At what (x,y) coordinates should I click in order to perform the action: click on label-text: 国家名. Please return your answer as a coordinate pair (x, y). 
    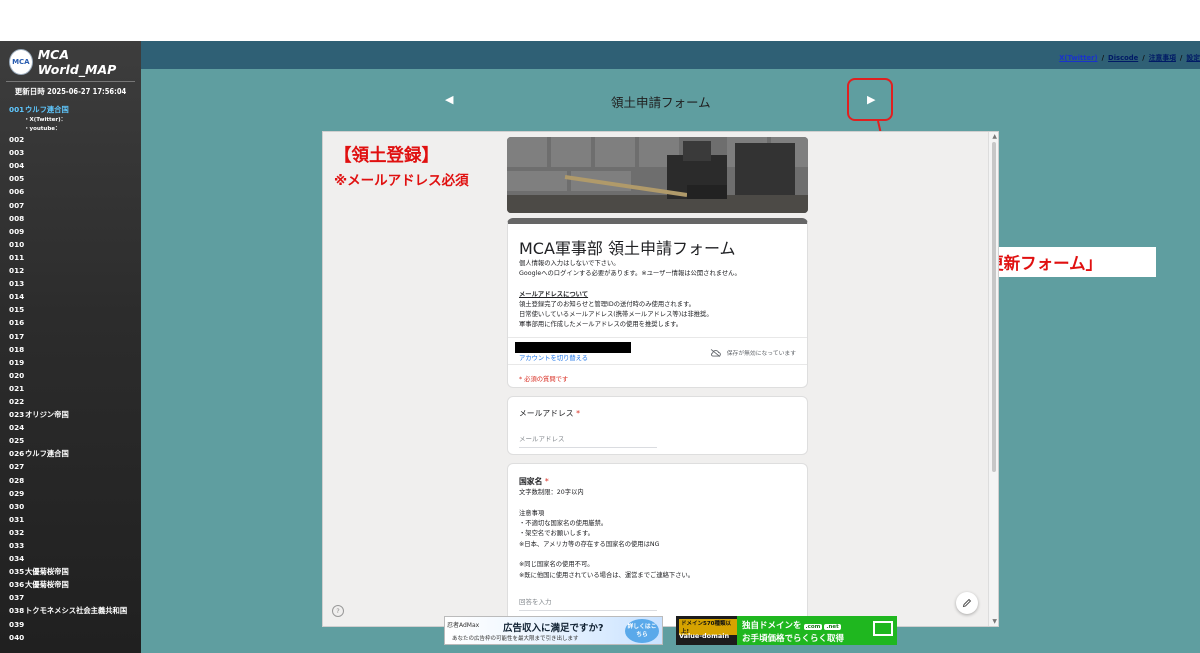
    Looking at the image, I should click on (531, 481).